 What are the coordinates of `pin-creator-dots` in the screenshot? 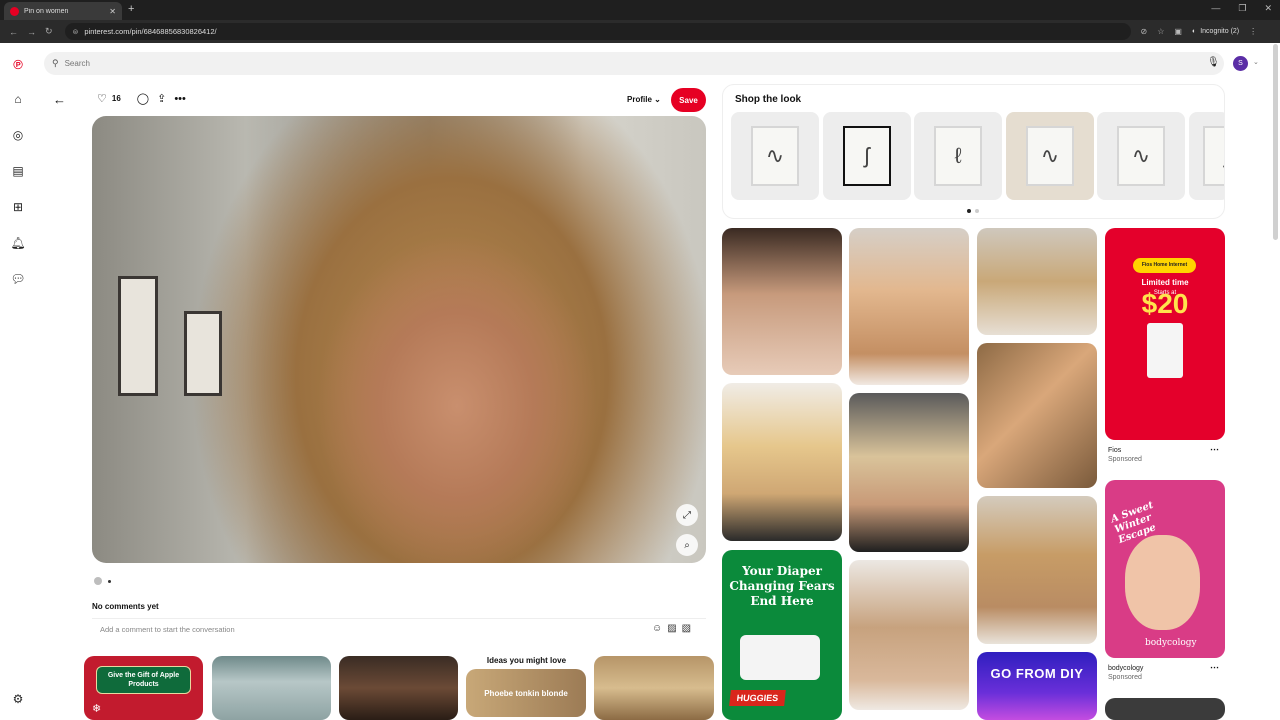 It's located at (102, 581).